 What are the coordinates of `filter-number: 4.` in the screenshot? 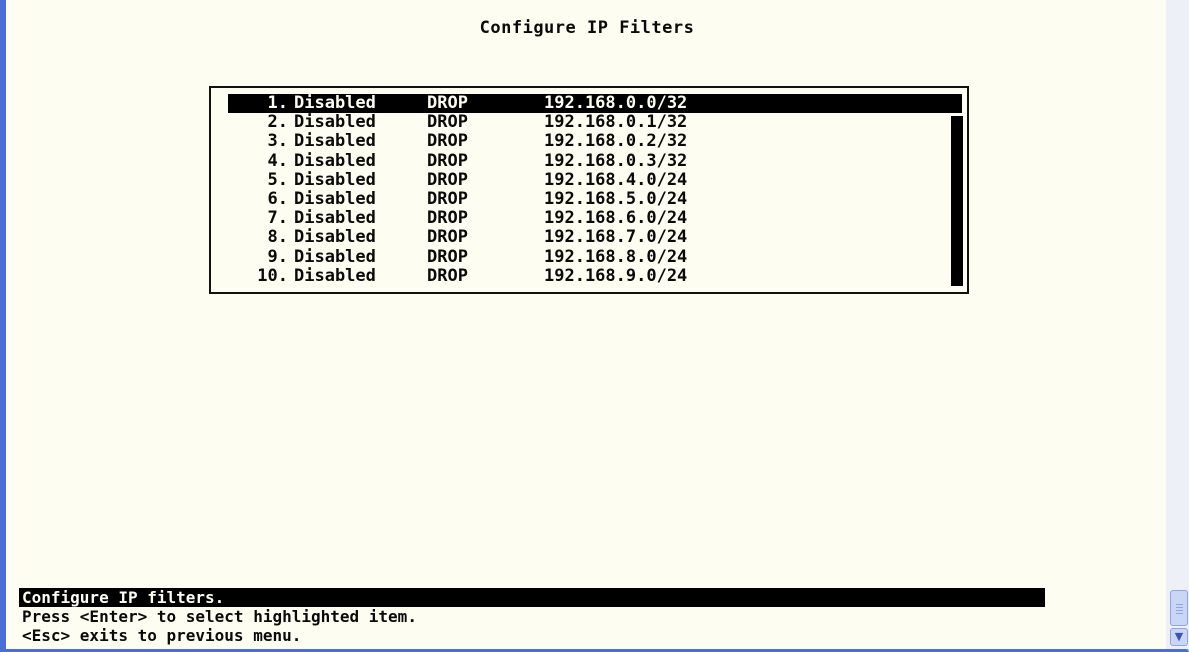 It's located at (277, 160).